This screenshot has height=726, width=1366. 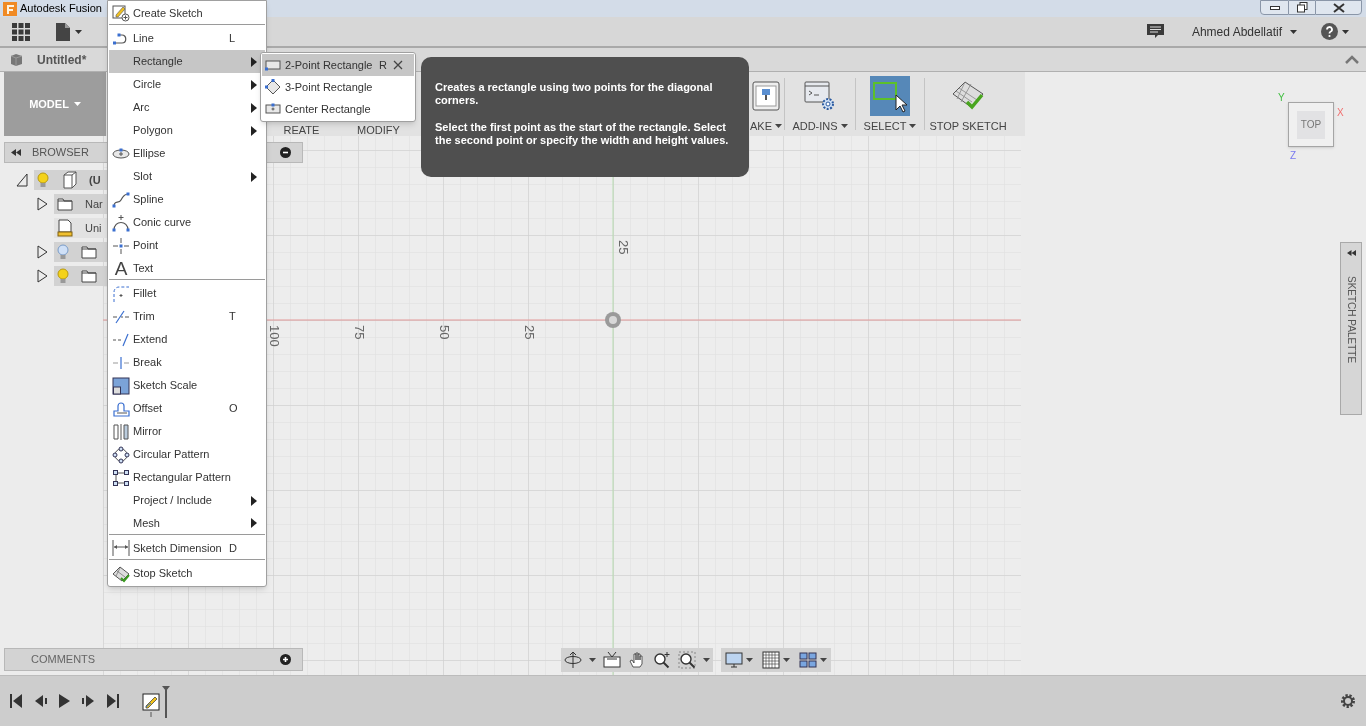 I want to click on offset-icon, so click(x=121, y=408).